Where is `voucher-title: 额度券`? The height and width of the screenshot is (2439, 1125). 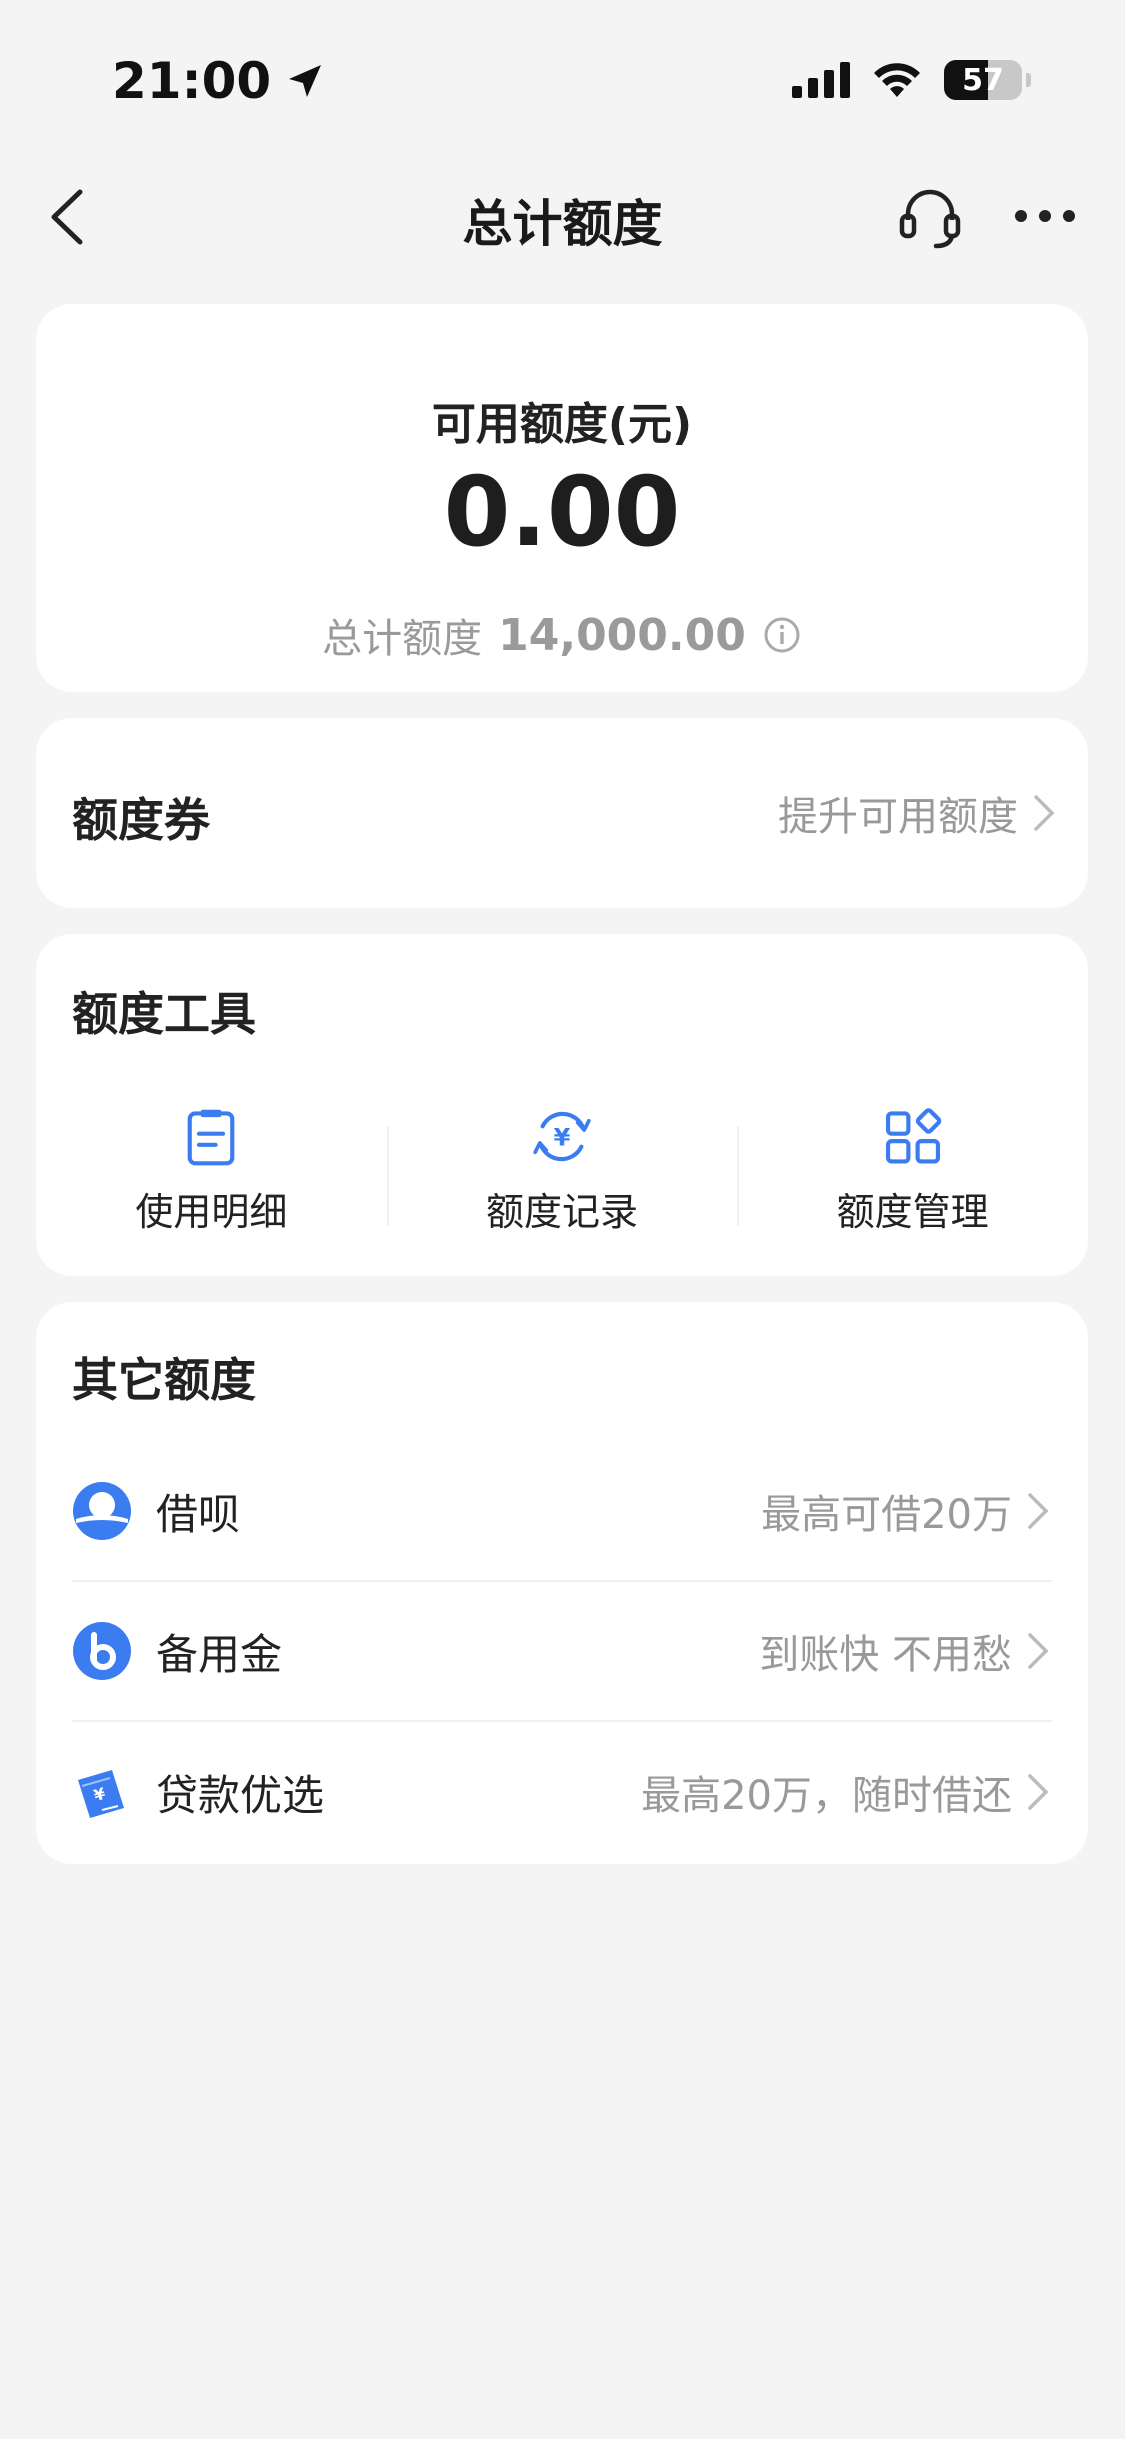 voucher-title: 额度券 is located at coordinates (141, 820).